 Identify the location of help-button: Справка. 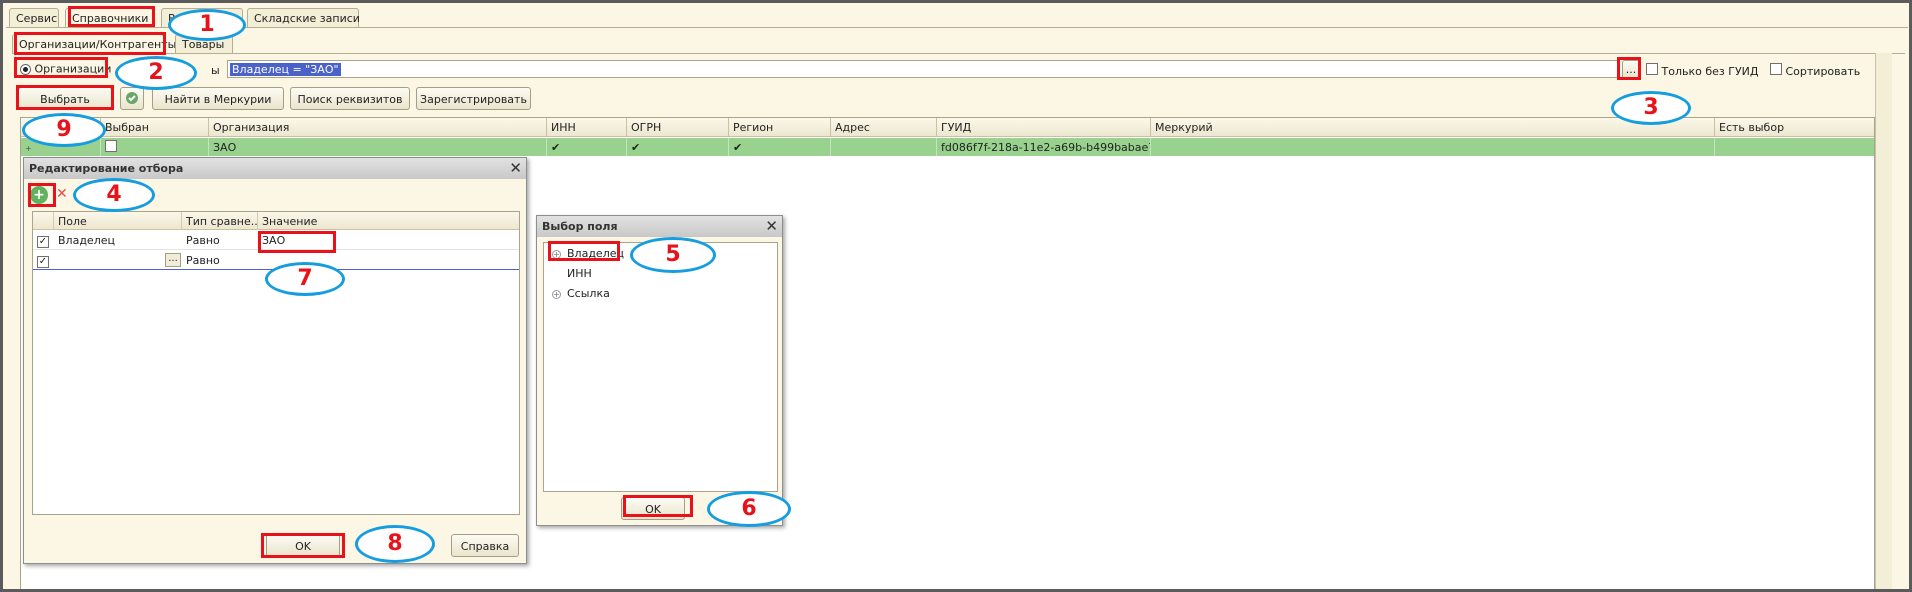
(485, 545).